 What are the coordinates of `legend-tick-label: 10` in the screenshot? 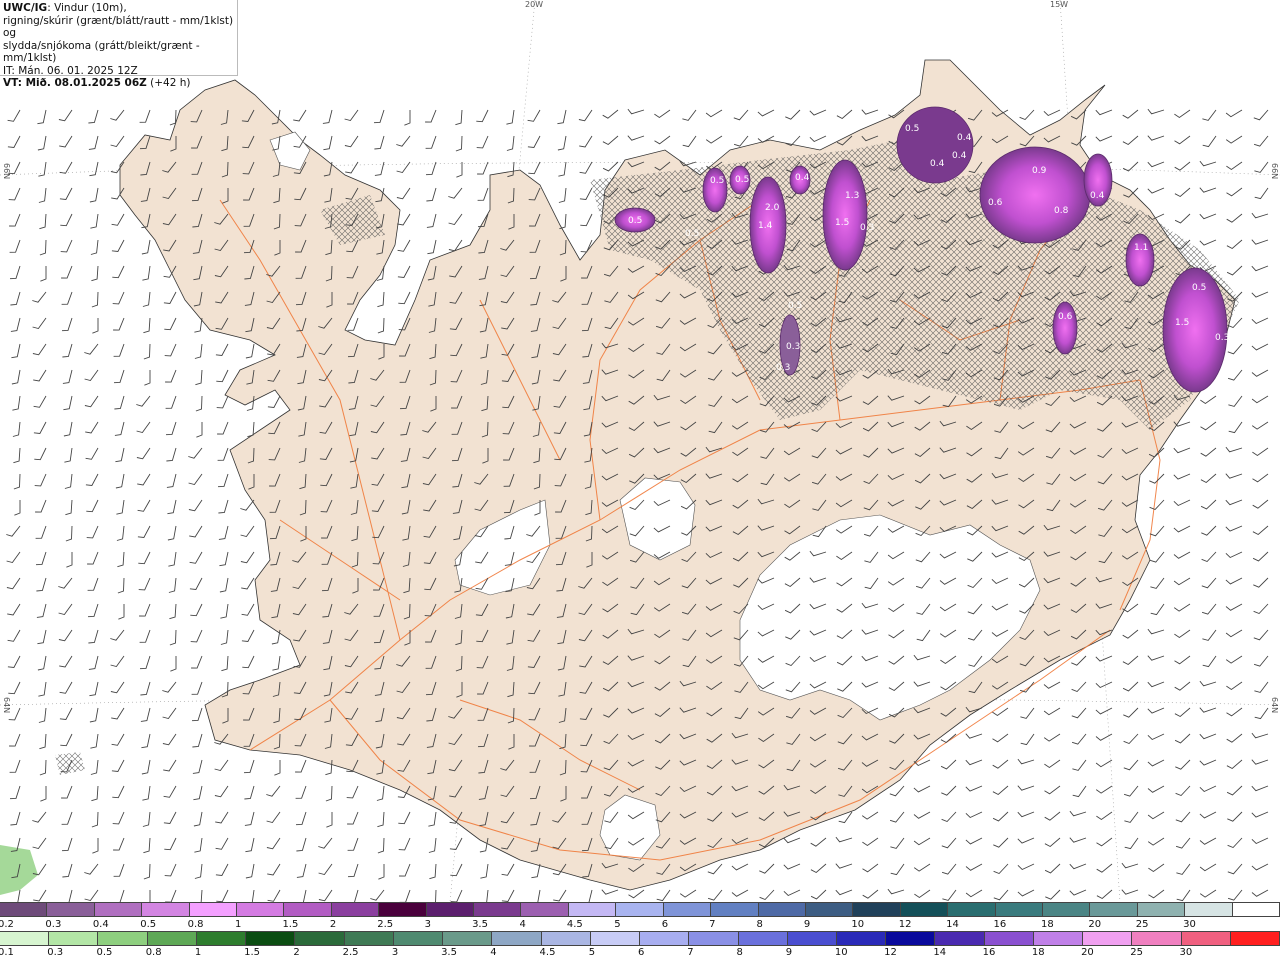 It's located at (858, 924).